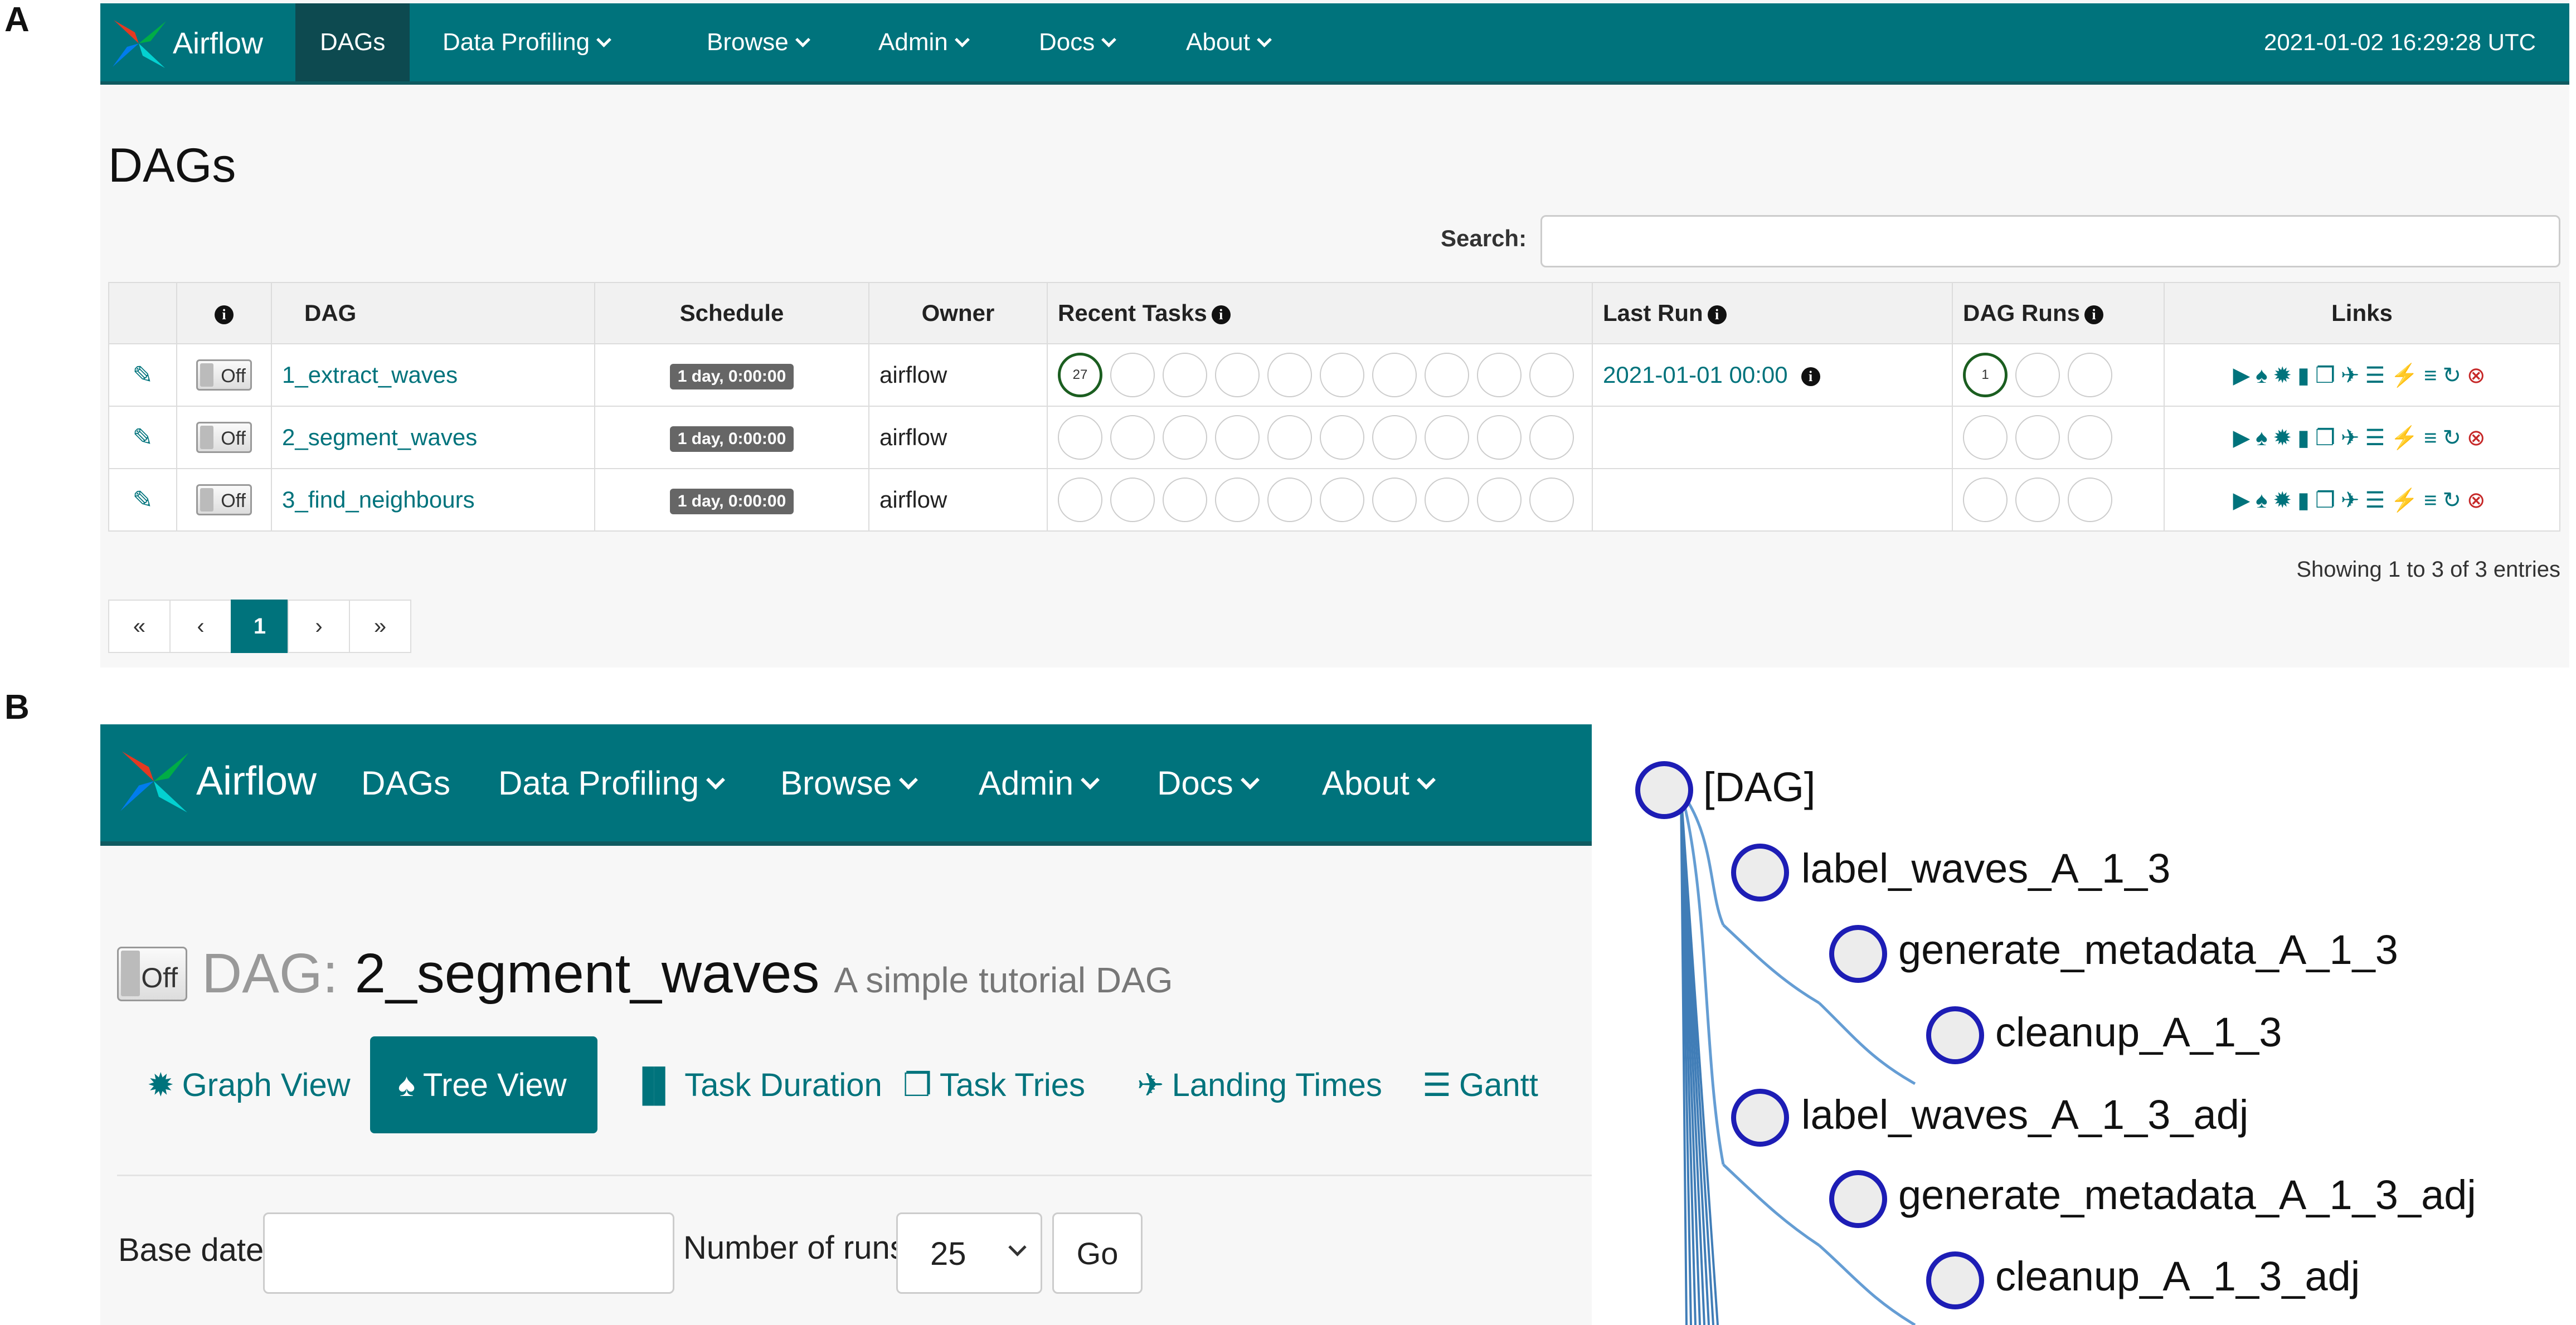  Describe the element at coordinates (380, 626) in the screenshot. I see `pager-last: »` at that location.